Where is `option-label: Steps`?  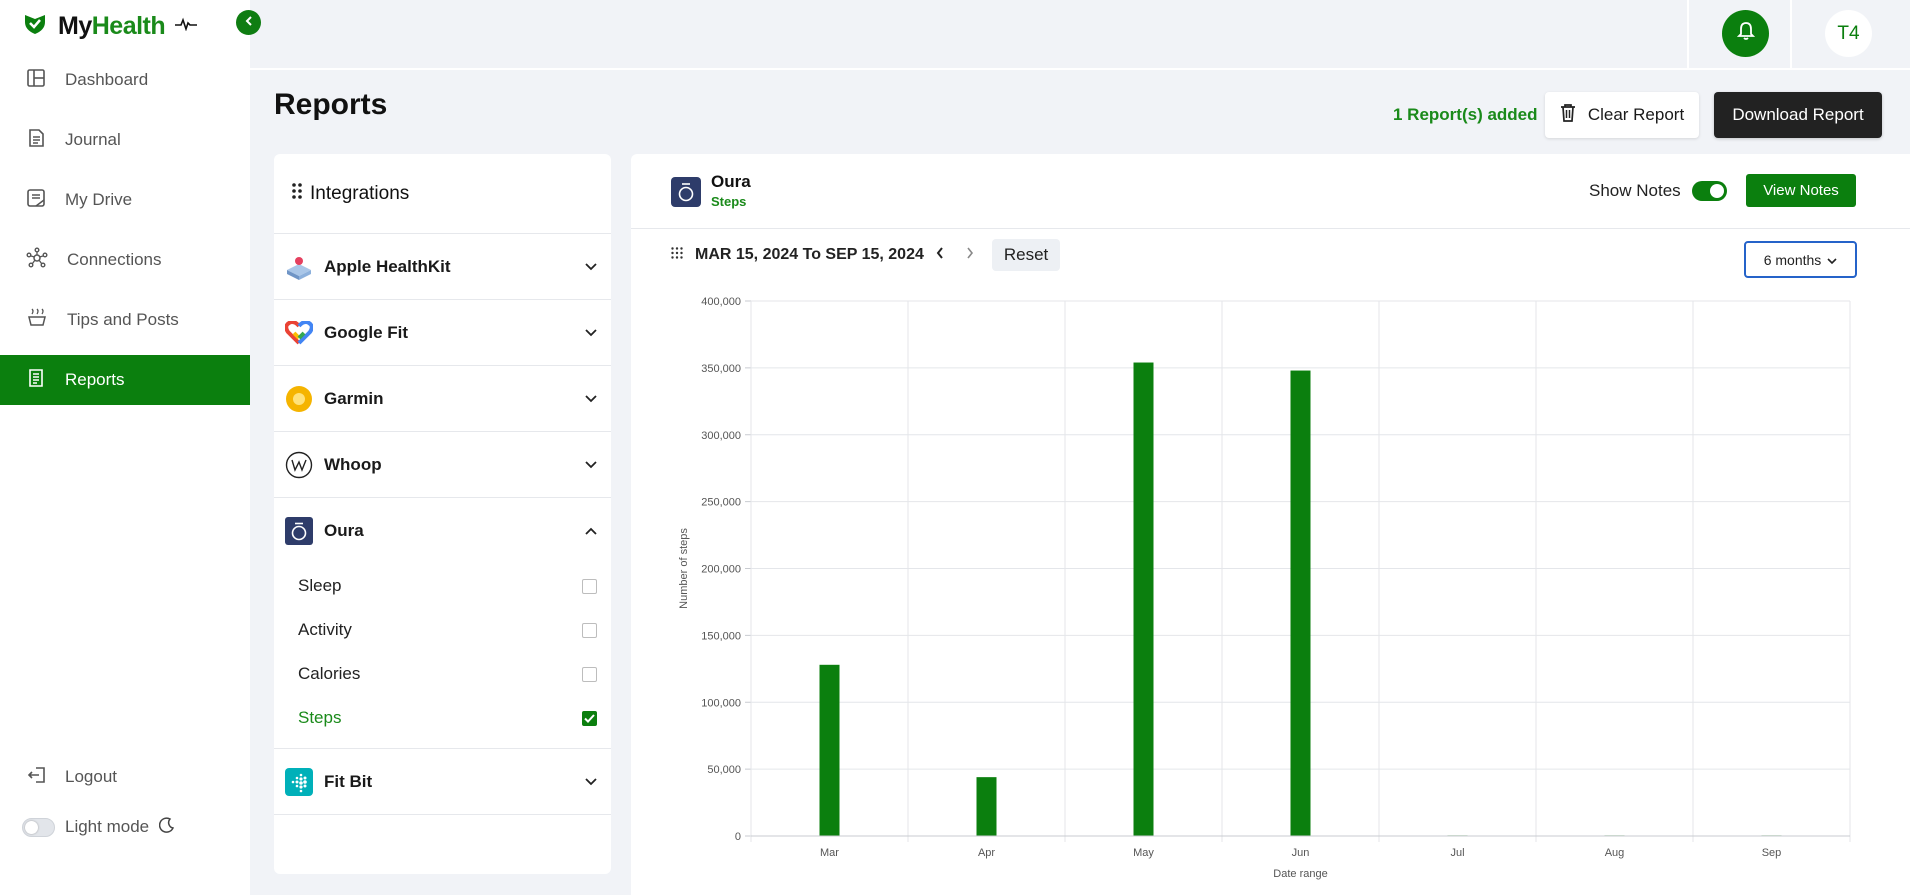
option-label: Steps is located at coordinates (320, 717).